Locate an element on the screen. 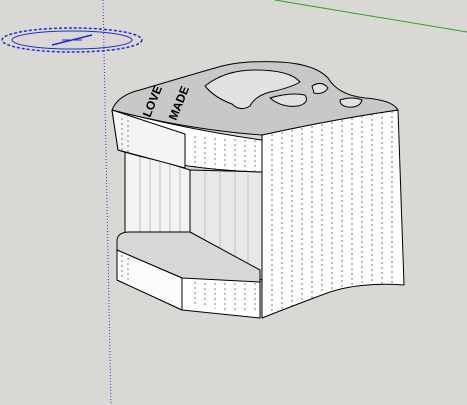 This screenshot has height=405, width=467. north-compass-icon is located at coordinates (72, 40).